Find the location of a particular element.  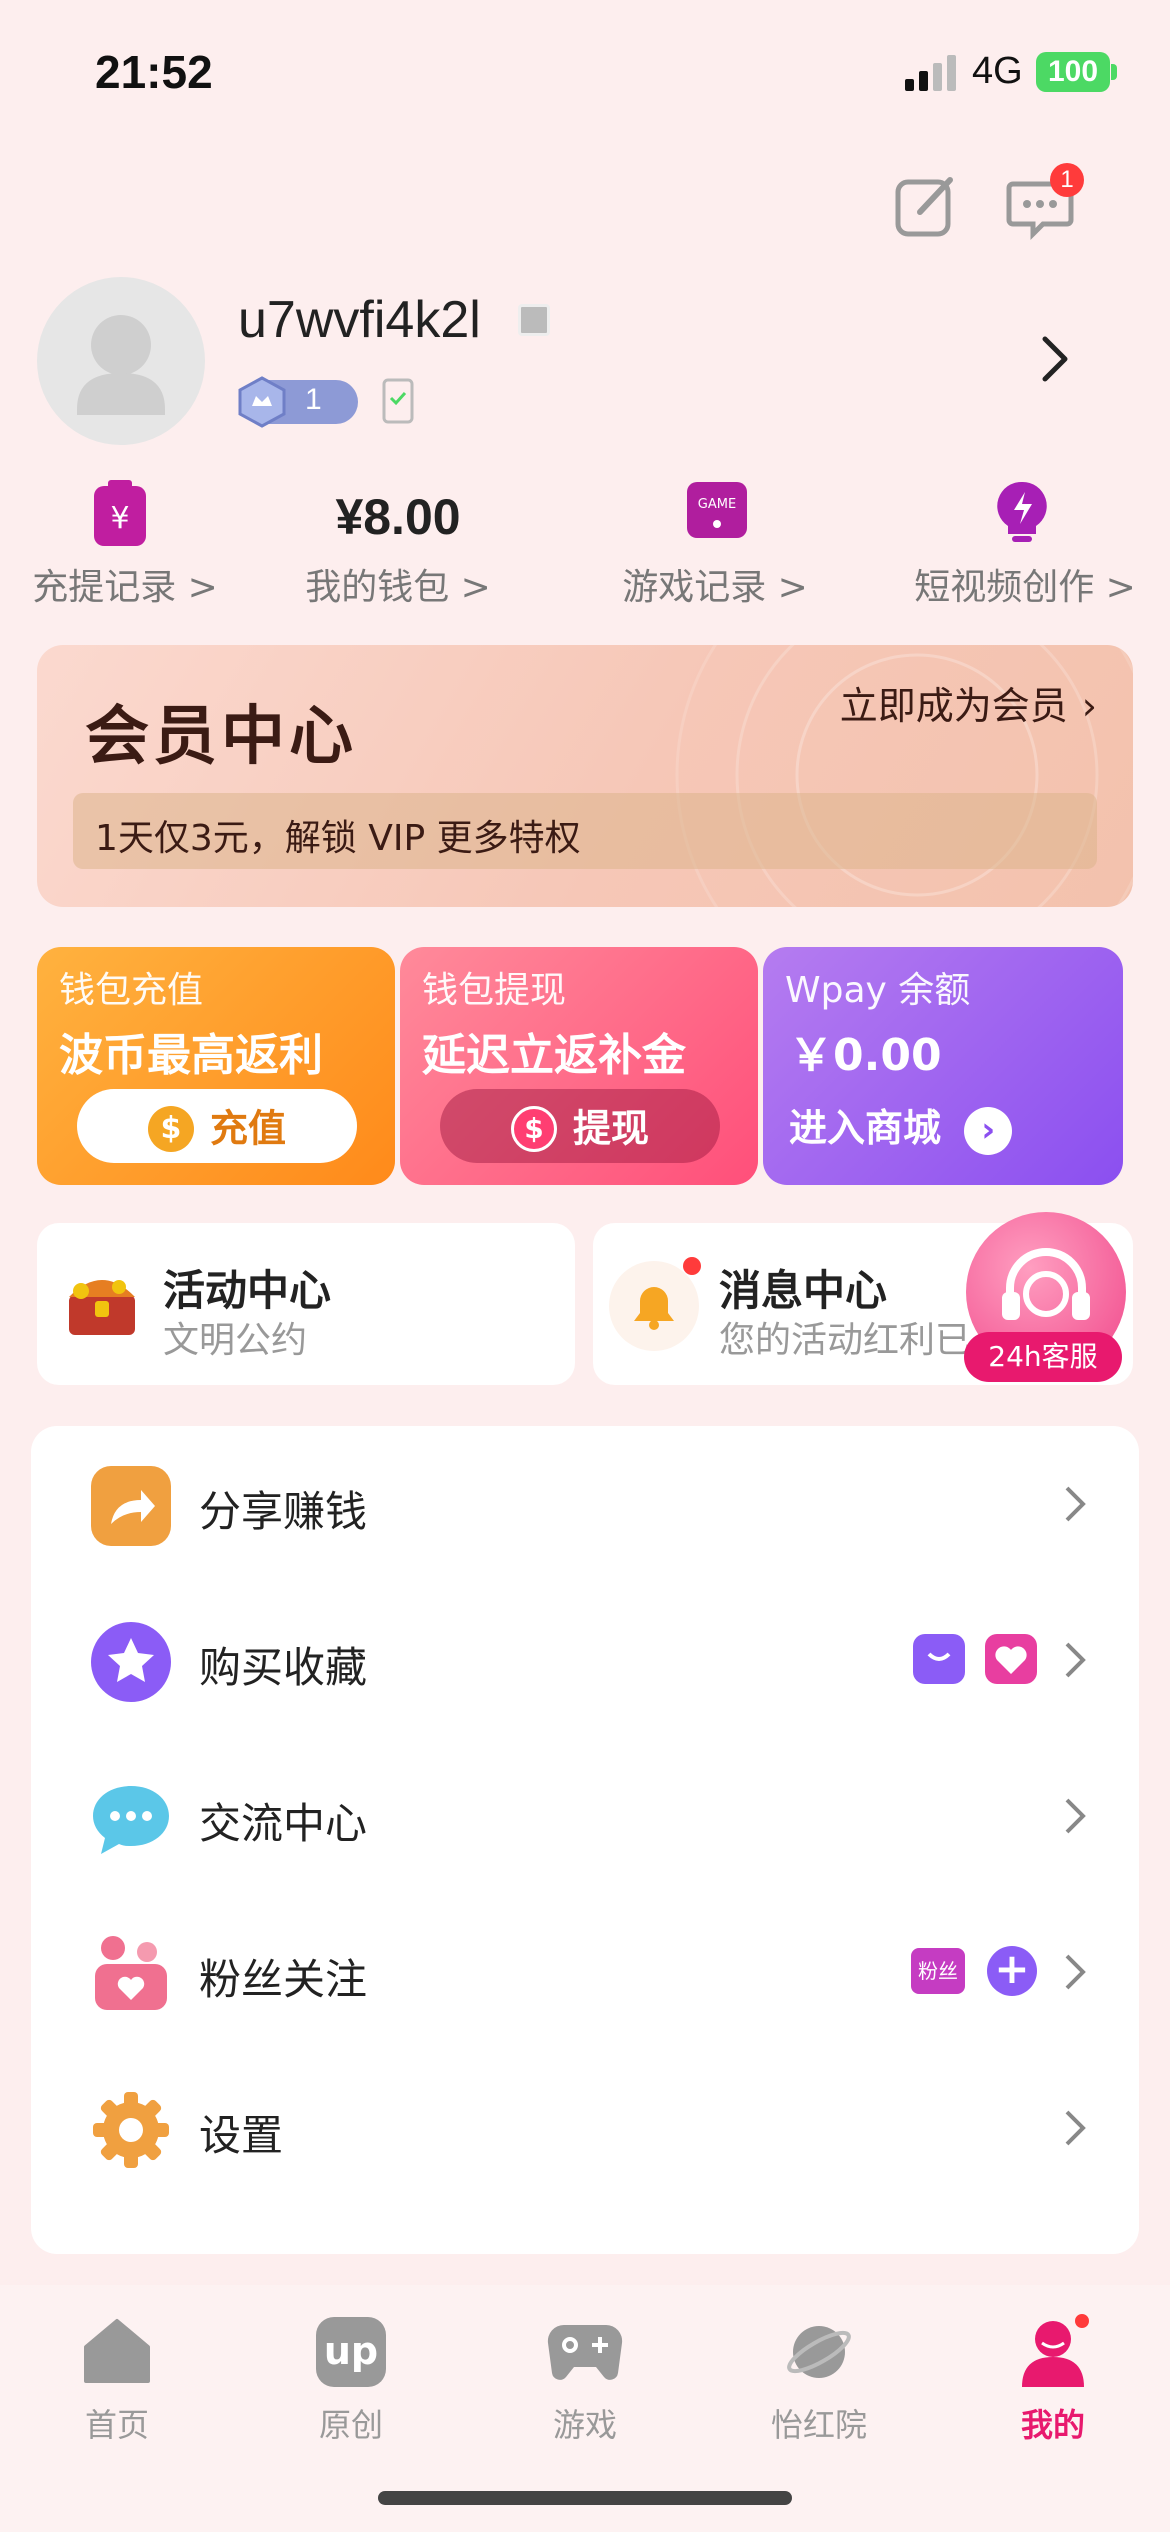

card-title: 钱包充值 is located at coordinates (131, 990).